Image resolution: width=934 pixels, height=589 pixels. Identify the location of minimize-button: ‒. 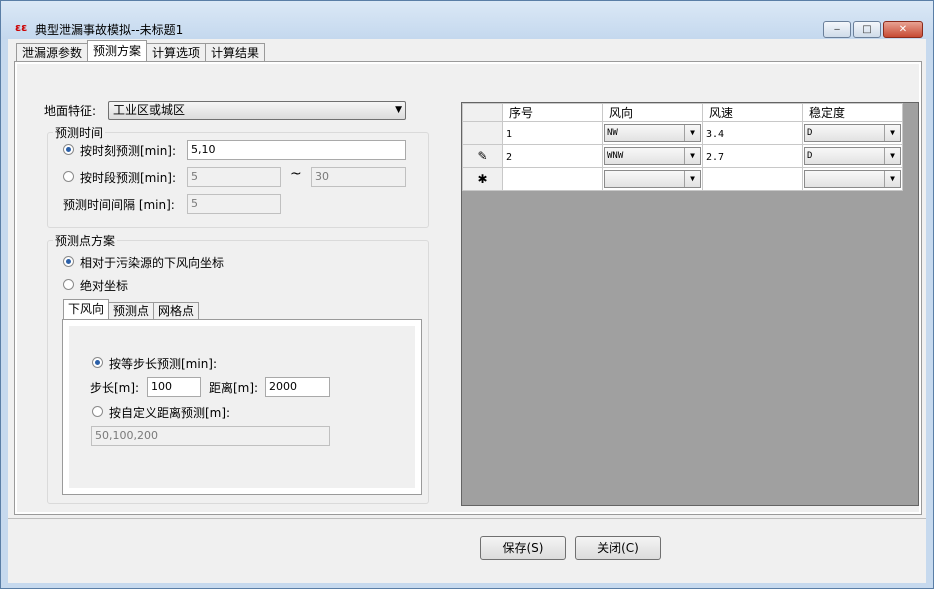
(837, 29).